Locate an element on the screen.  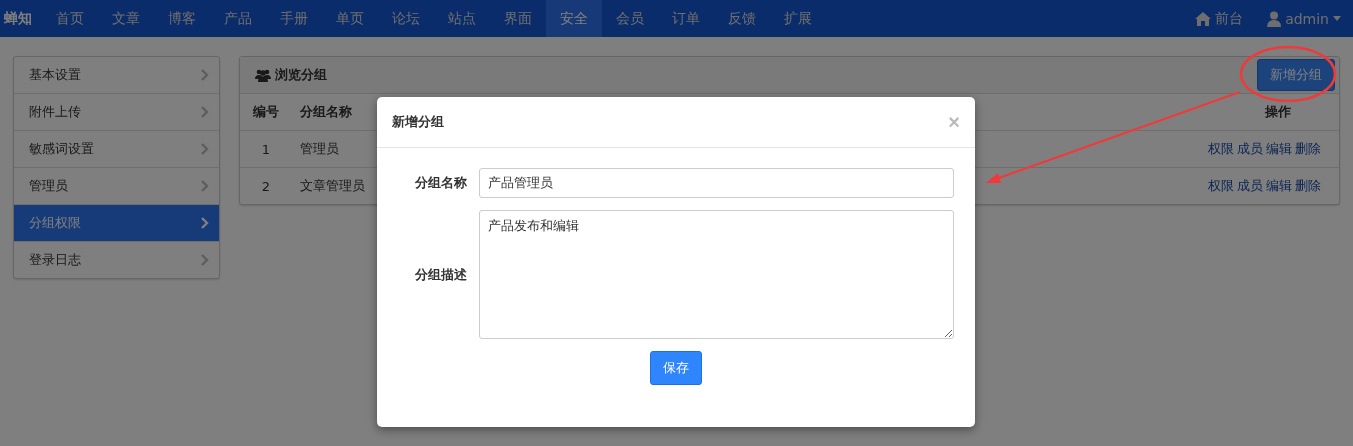
nav-tab: 站点 is located at coordinates (462, 18).